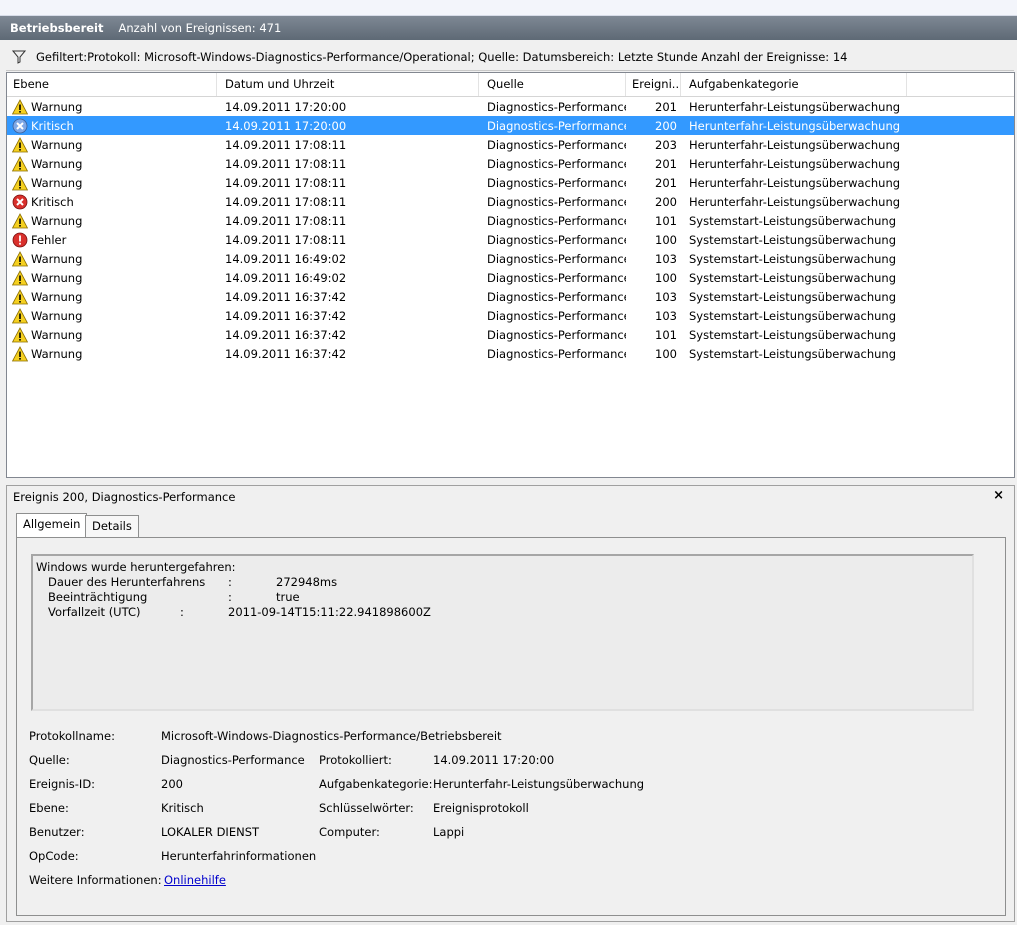 This screenshot has height=925, width=1017. Describe the element at coordinates (52, 201) in the screenshot. I see `event-level-text: Kritisch` at that location.